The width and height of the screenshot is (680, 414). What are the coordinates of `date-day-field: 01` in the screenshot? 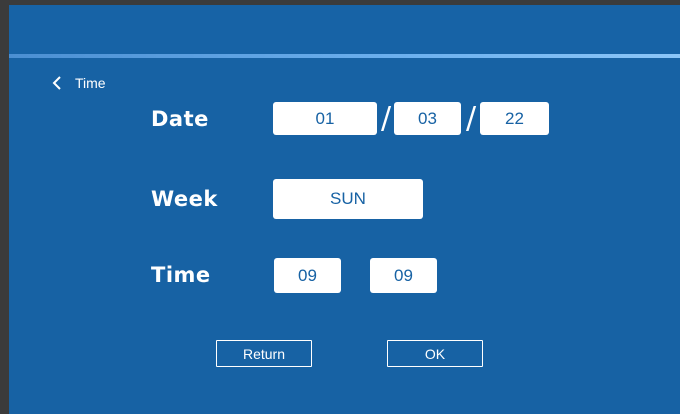 It's located at (325, 118).